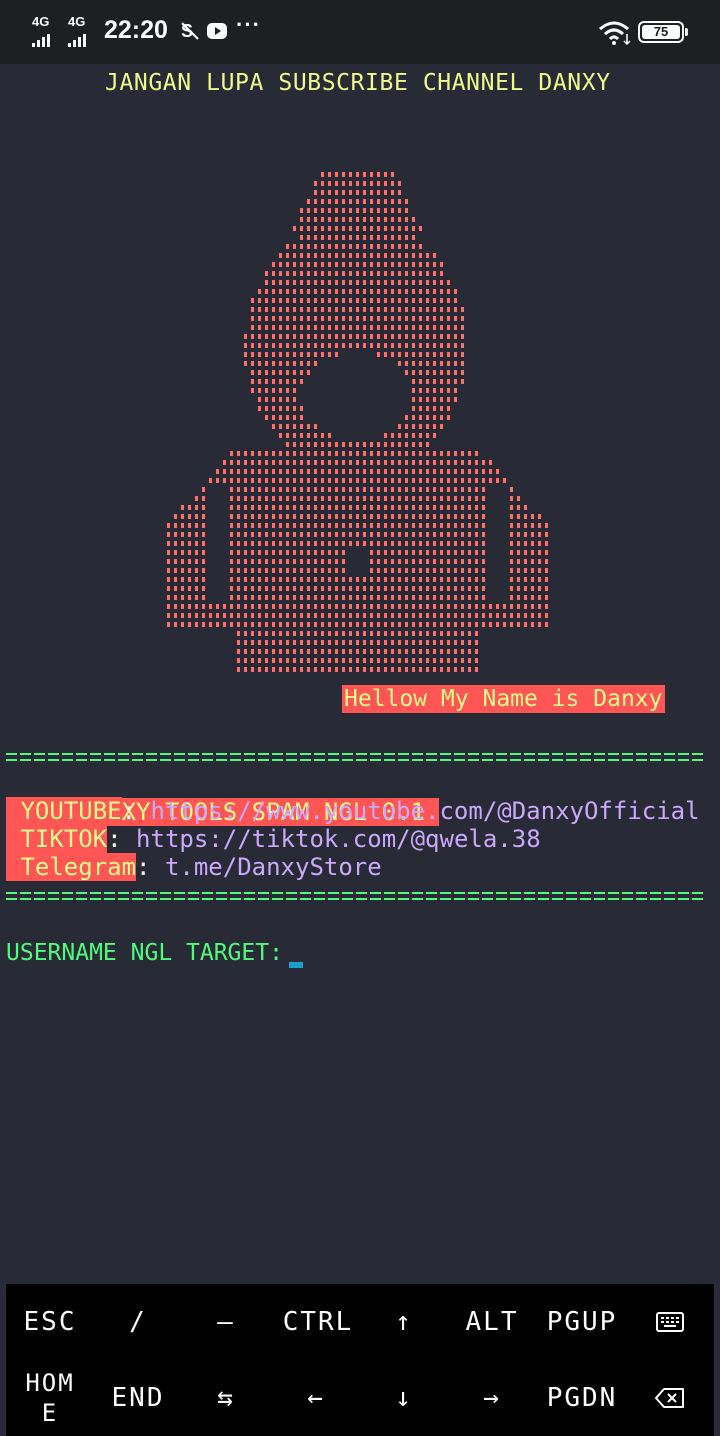 Image resolution: width=720 pixels, height=1436 pixels. I want to click on key-up: ↑, so click(404, 1322).